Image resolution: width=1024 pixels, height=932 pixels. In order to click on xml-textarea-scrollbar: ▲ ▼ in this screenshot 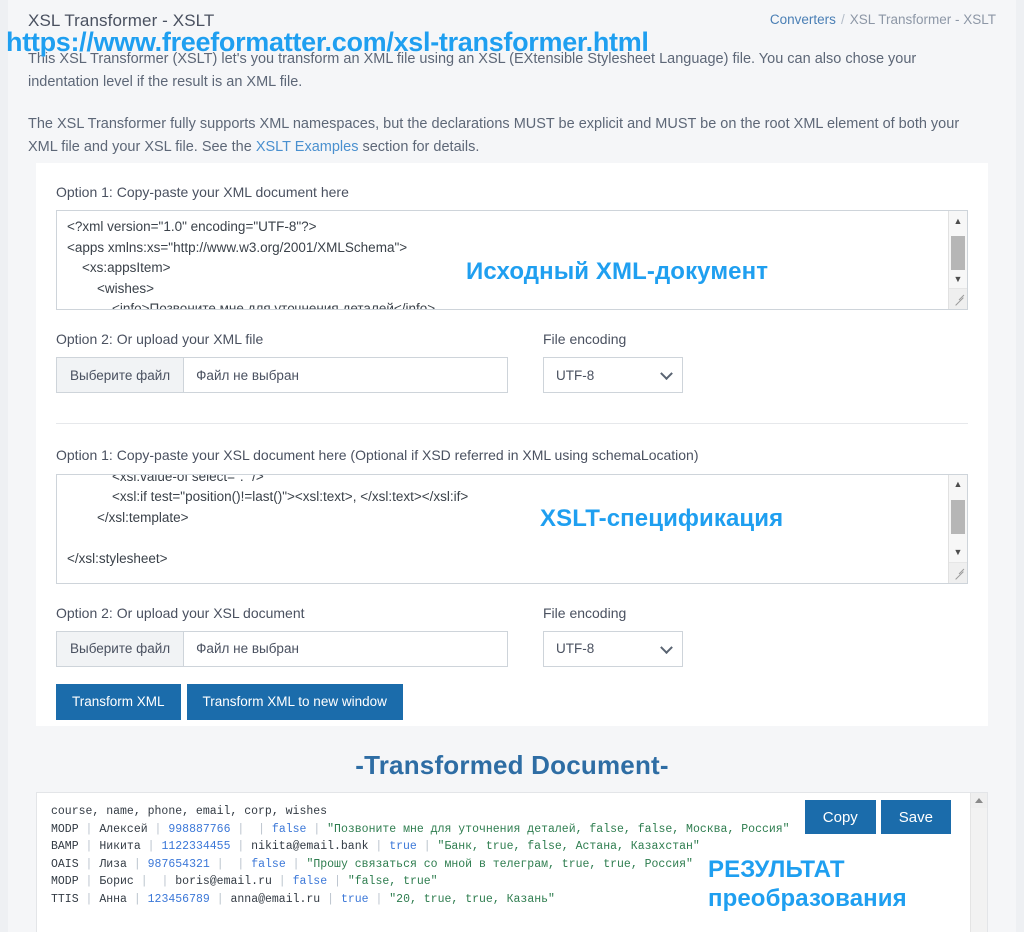, I will do `click(957, 260)`.